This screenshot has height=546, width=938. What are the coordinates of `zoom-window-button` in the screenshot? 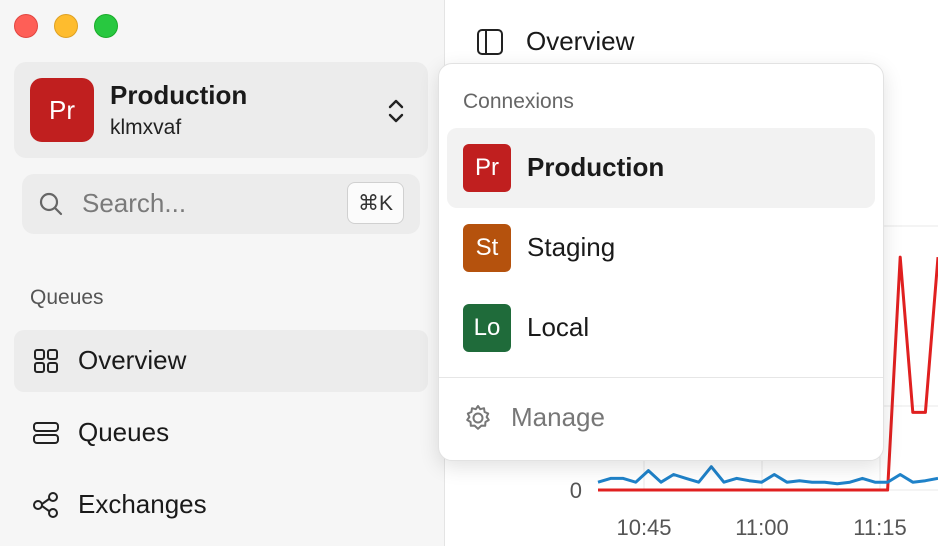 It's located at (106, 26).